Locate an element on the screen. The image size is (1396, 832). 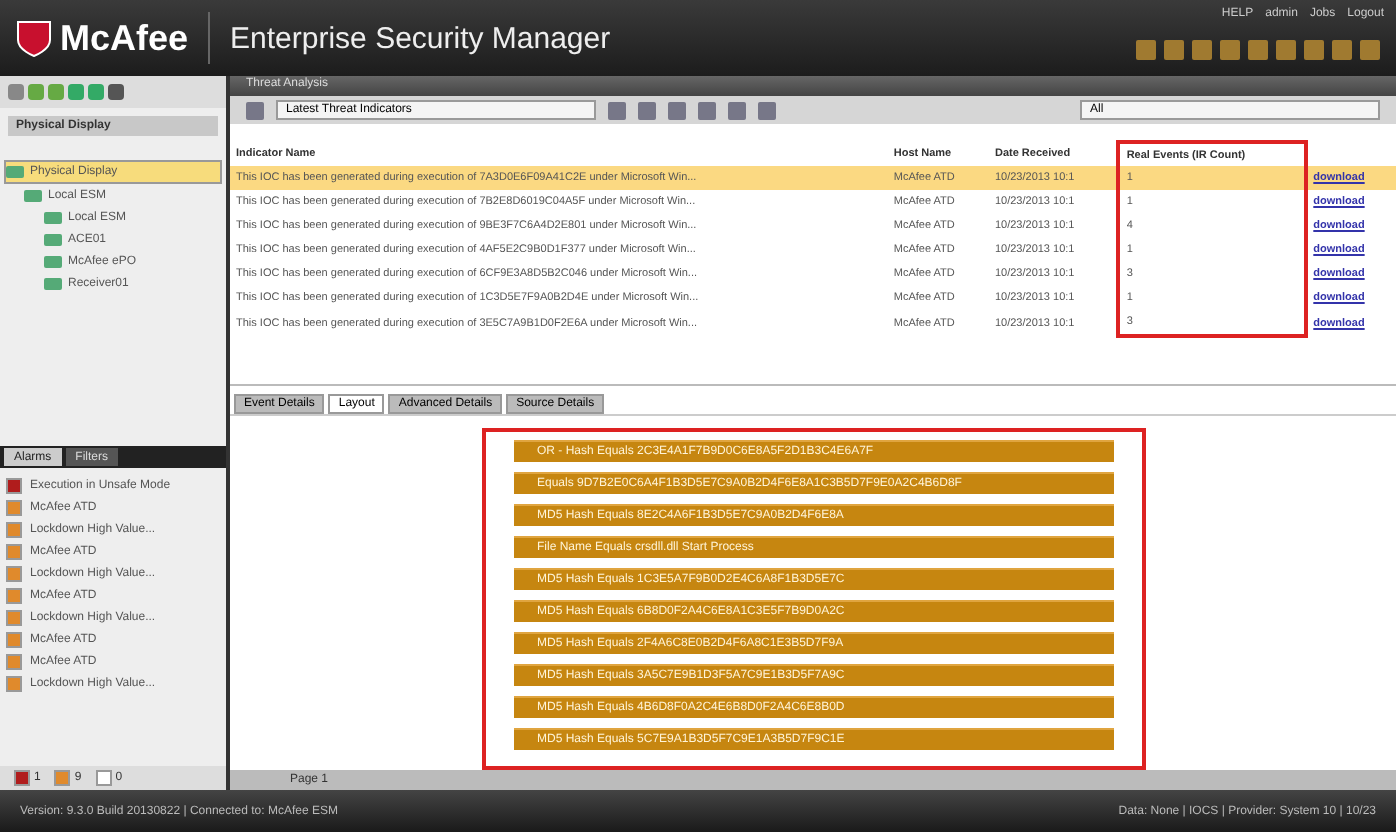
app-title: Enterprise Security Manager is located at coordinates (420, 38).